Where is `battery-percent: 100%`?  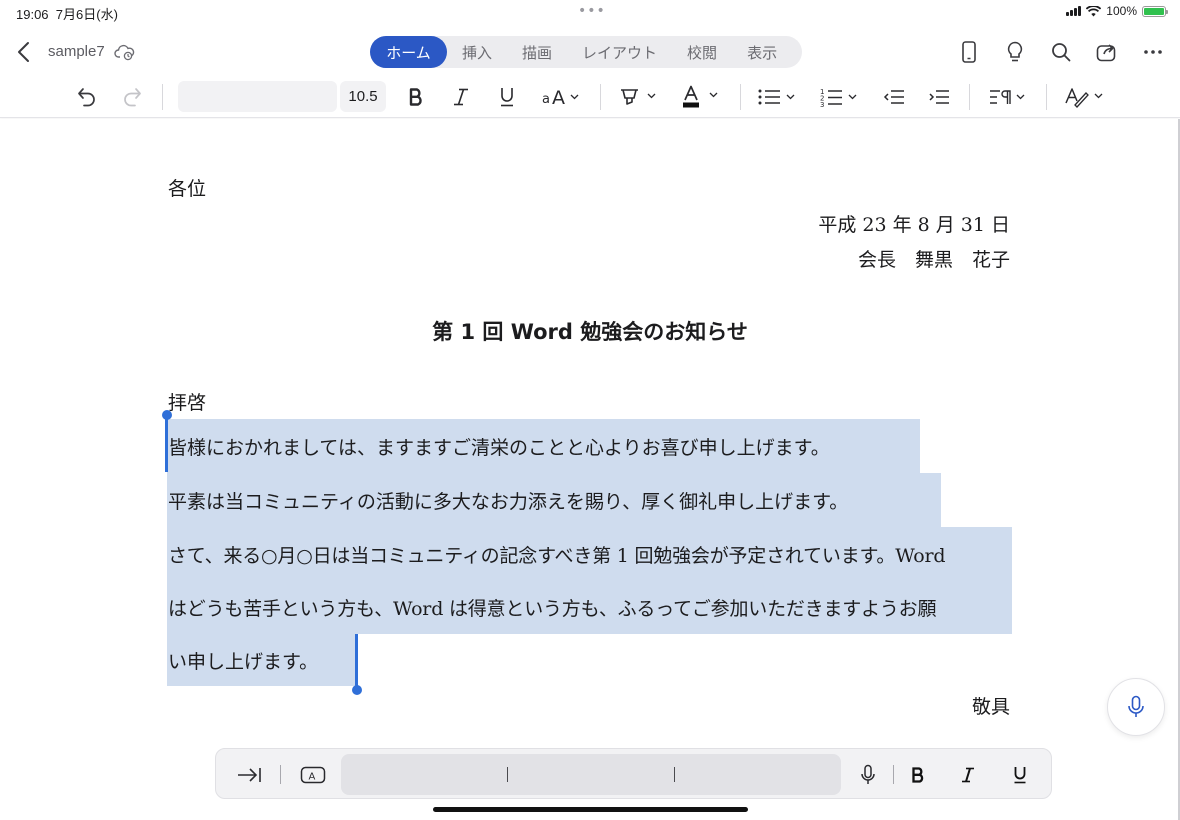 battery-percent: 100% is located at coordinates (1121, 11).